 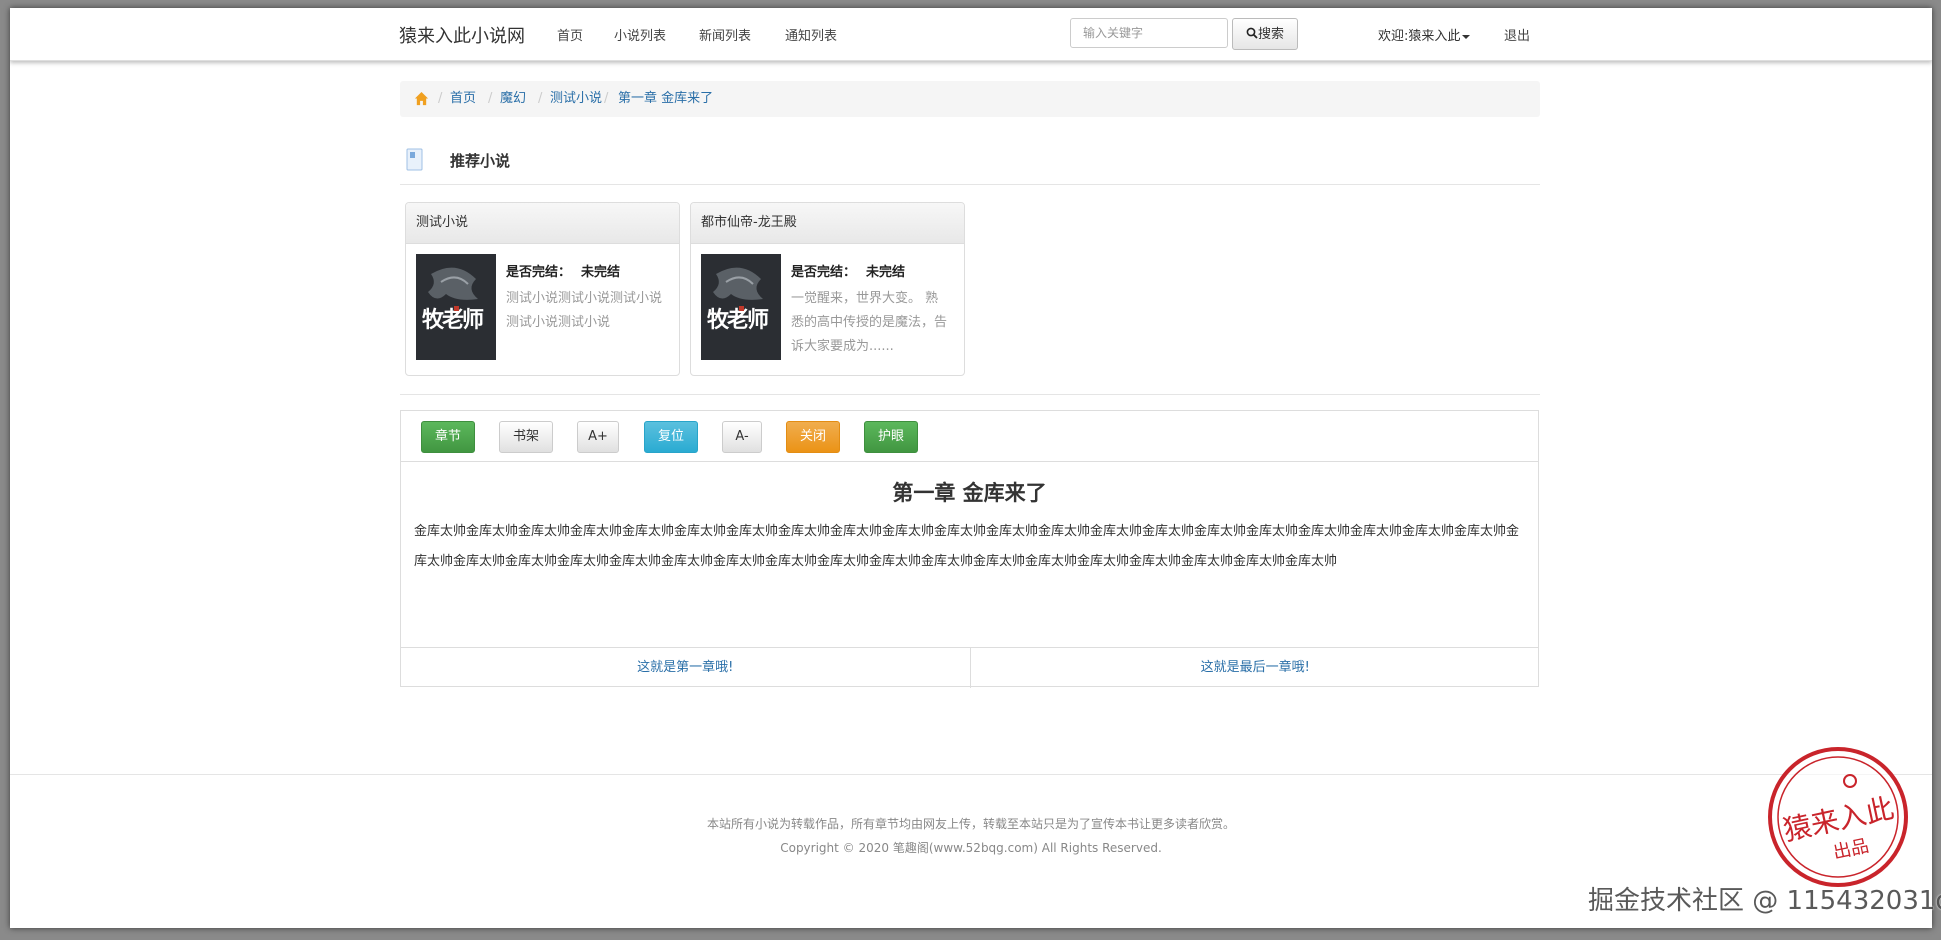 I want to click on site-brand: 猿来入此小说网, so click(x=462, y=35).